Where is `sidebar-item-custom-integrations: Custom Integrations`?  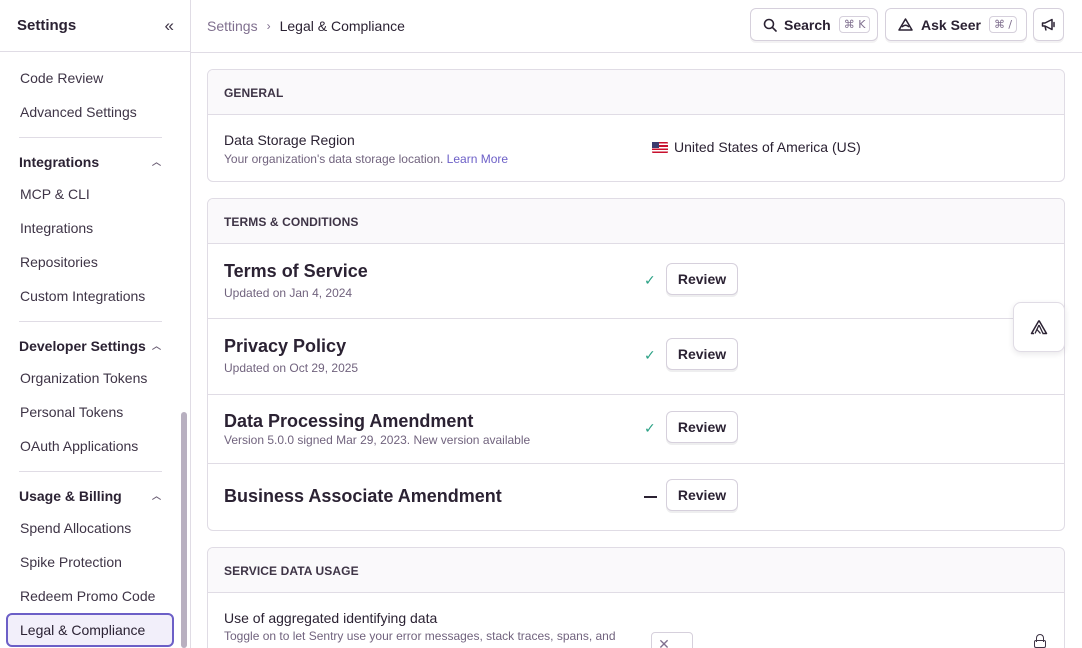 sidebar-item-custom-integrations: Custom Integrations is located at coordinates (82, 296).